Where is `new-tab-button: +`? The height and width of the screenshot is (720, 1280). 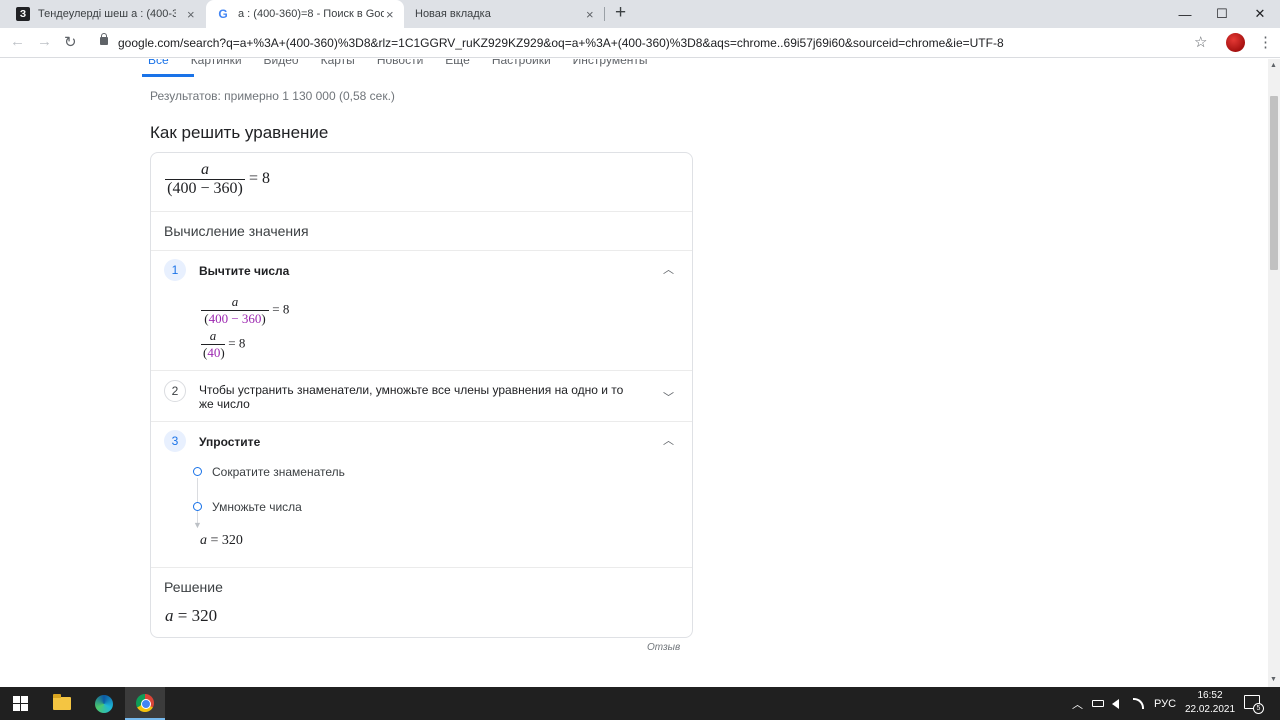
new-tab-button: + is located at coordinates (620, 13).